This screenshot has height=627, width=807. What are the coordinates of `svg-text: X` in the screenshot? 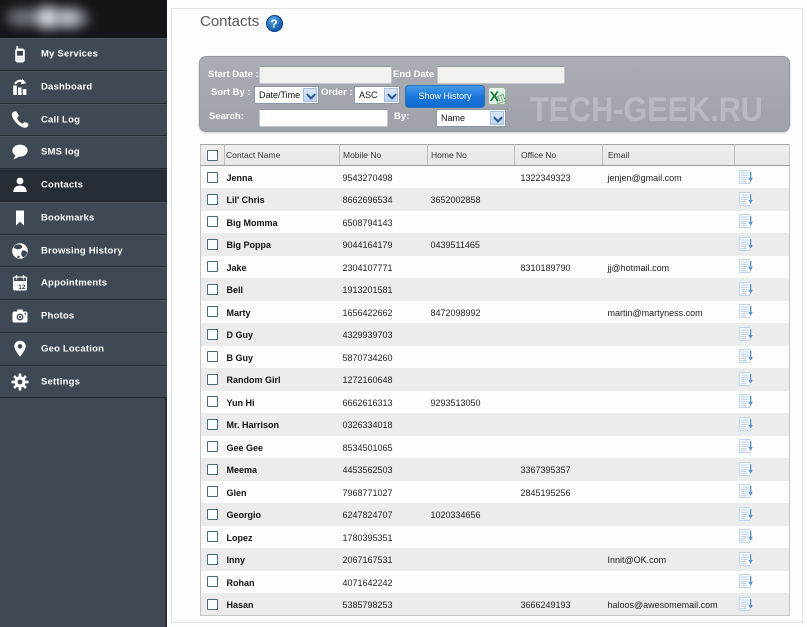 It's located at (495, 96).